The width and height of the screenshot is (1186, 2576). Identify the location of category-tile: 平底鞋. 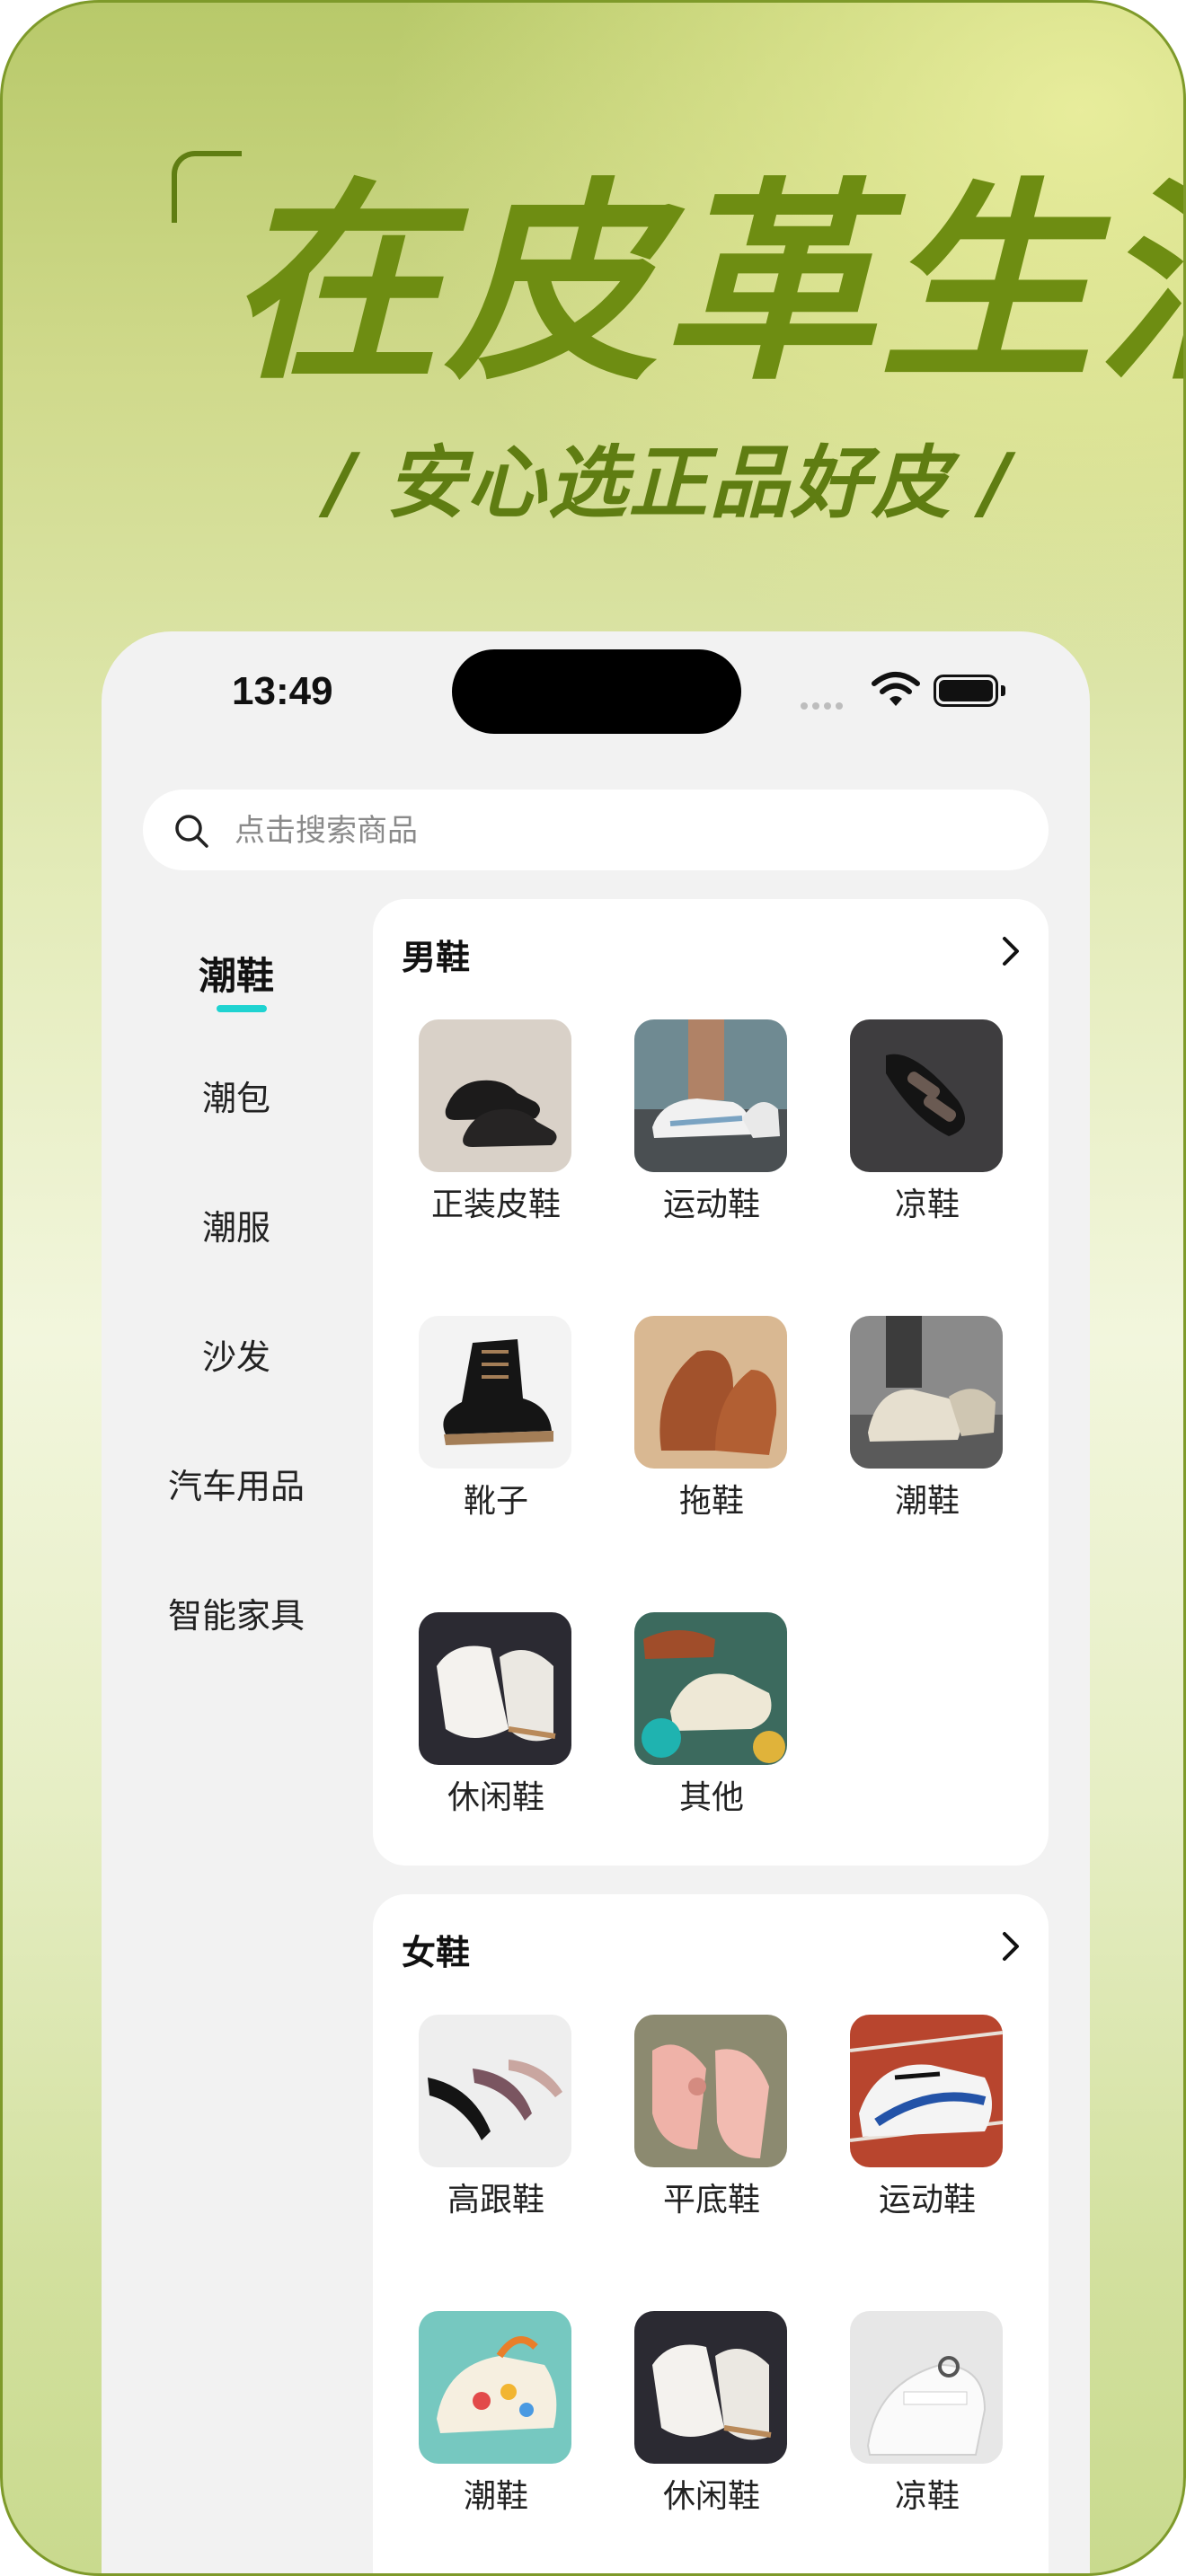
(707, 2118).